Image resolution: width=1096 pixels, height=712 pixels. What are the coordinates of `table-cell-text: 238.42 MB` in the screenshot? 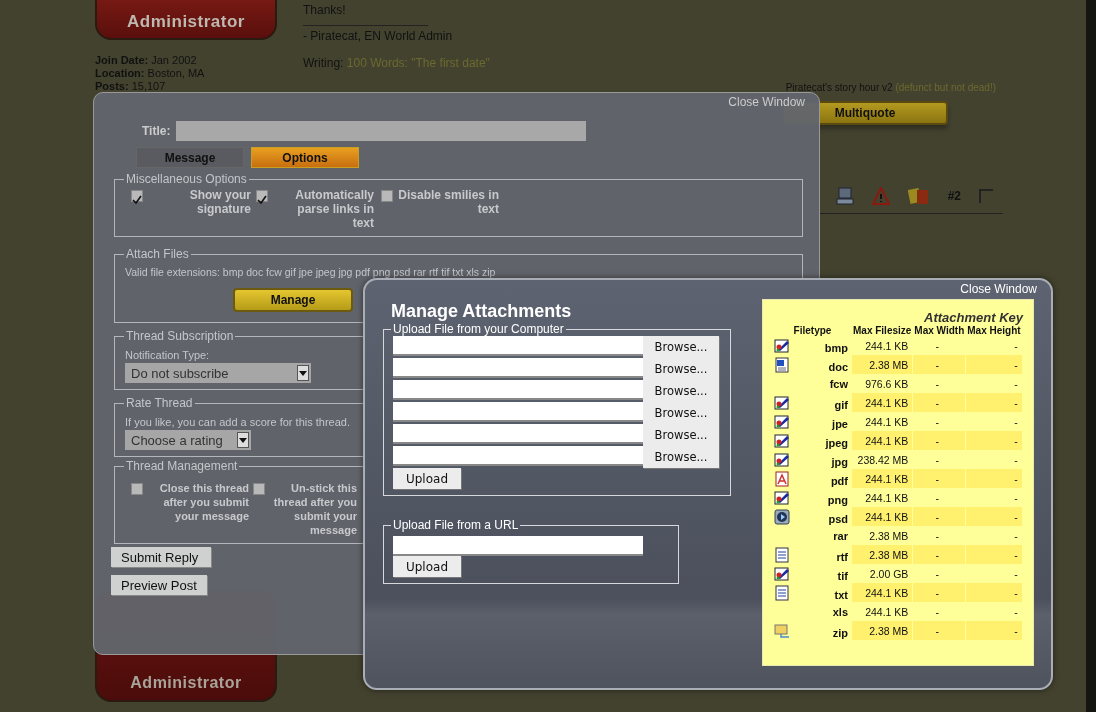 It's located at (883, 460).